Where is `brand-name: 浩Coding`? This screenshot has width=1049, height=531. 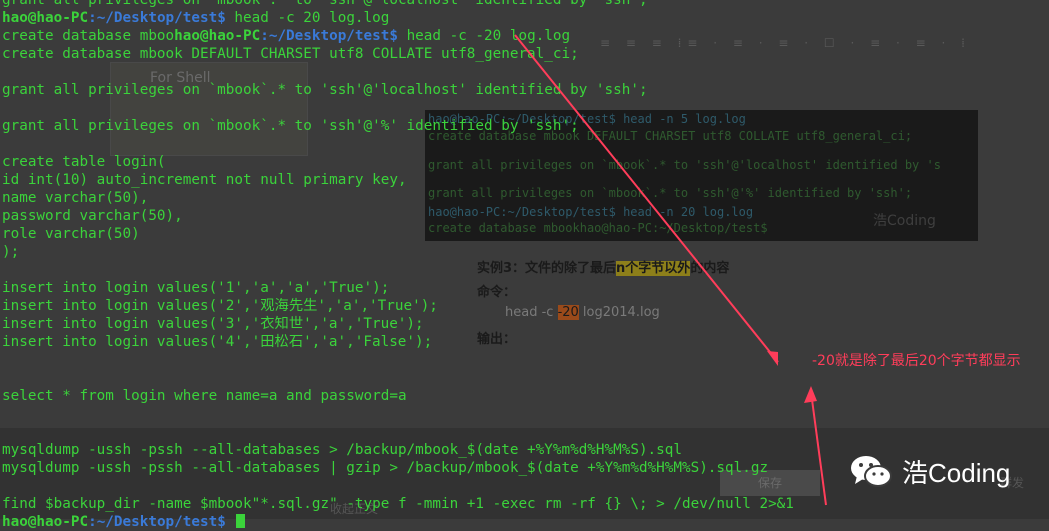
brand-name: 浩Coding is located at coordinates (956, 473).